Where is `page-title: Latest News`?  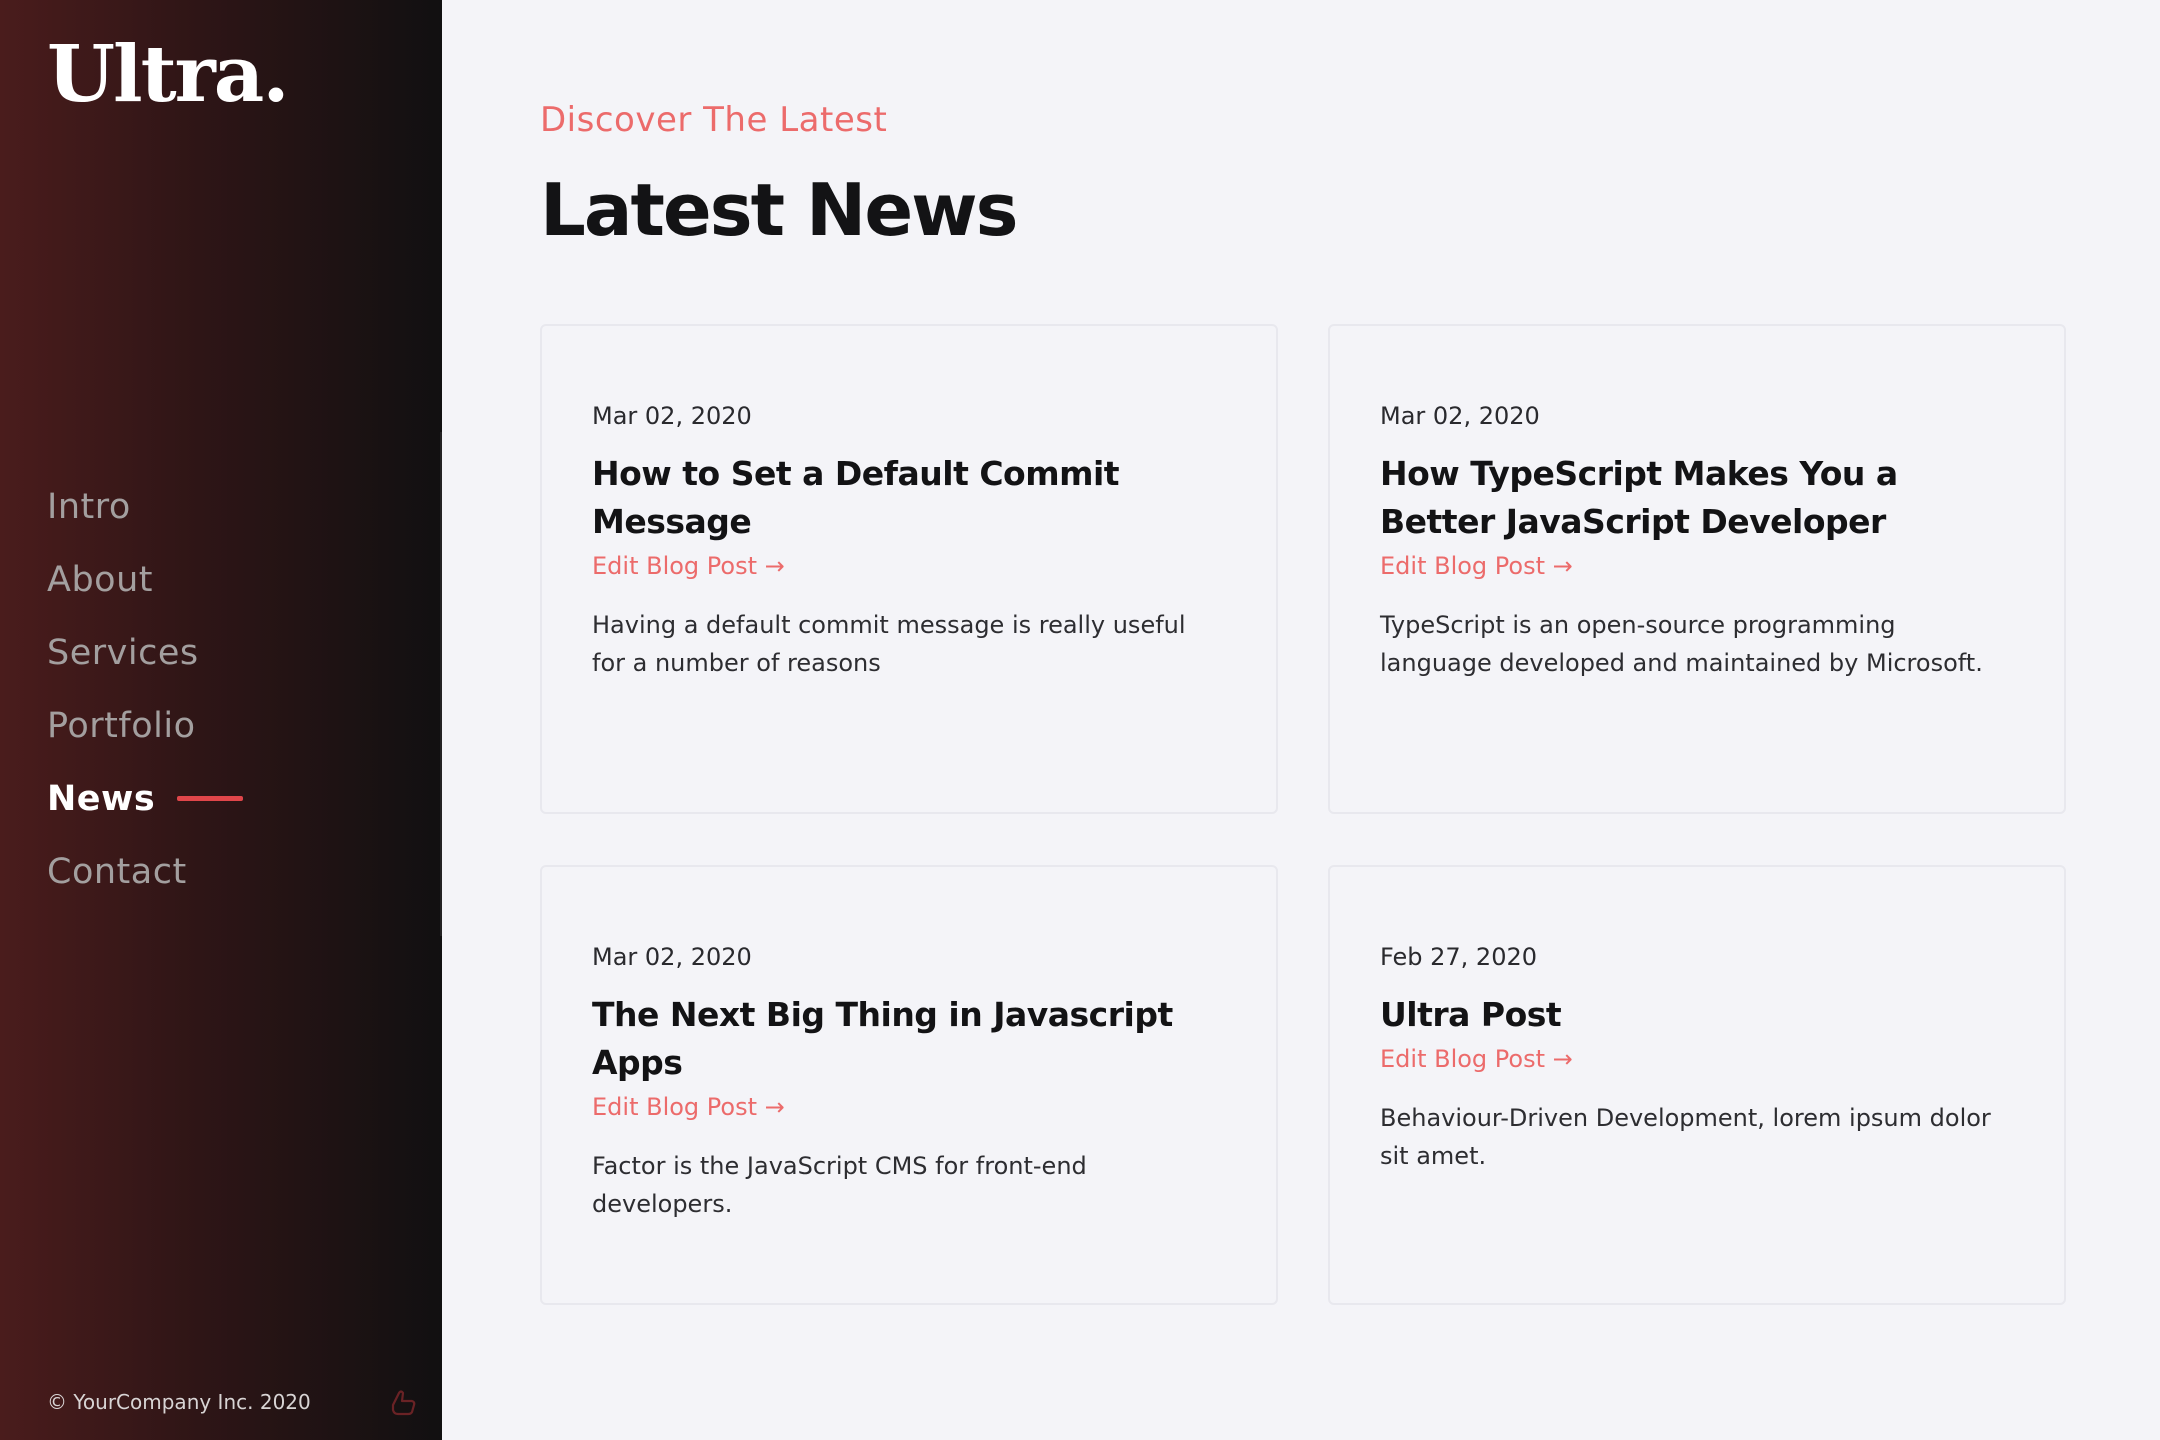
page-title: Latest News is located at coordinates (779, 210).